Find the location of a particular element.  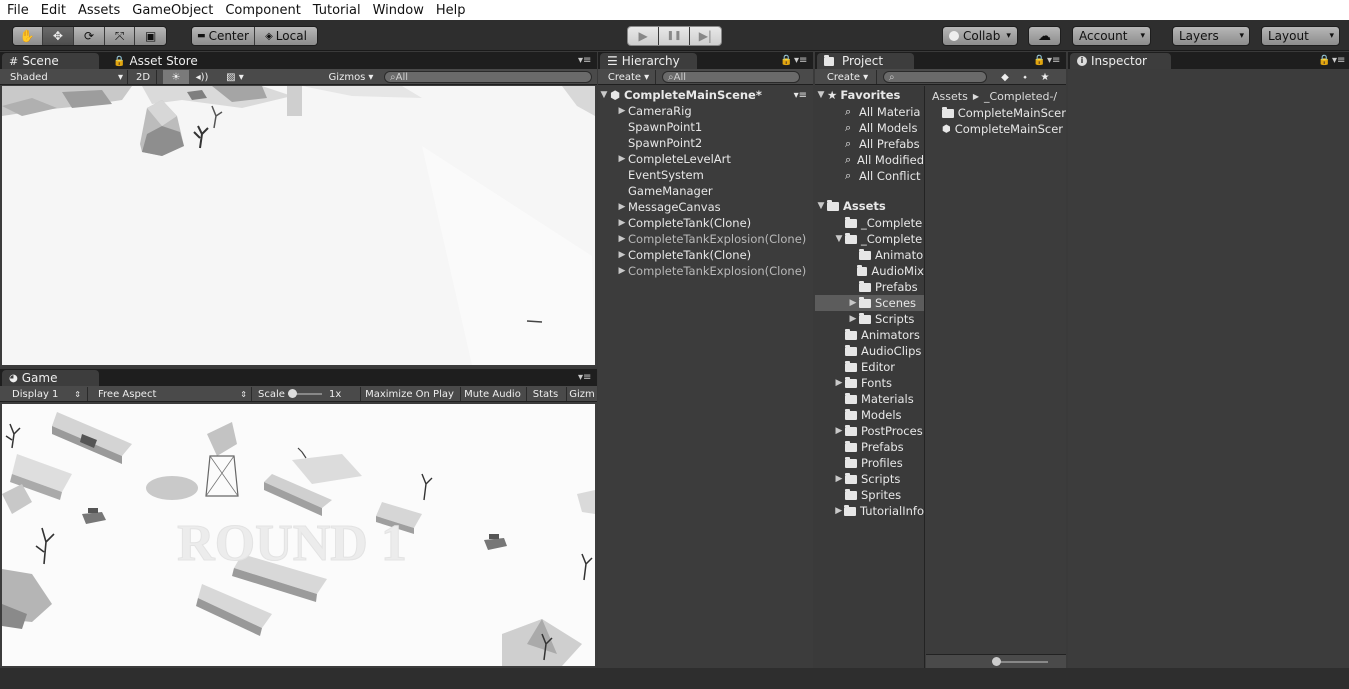

aspect-dropdown: Free Aspect ⇕ is located at coordinates (171, 394).